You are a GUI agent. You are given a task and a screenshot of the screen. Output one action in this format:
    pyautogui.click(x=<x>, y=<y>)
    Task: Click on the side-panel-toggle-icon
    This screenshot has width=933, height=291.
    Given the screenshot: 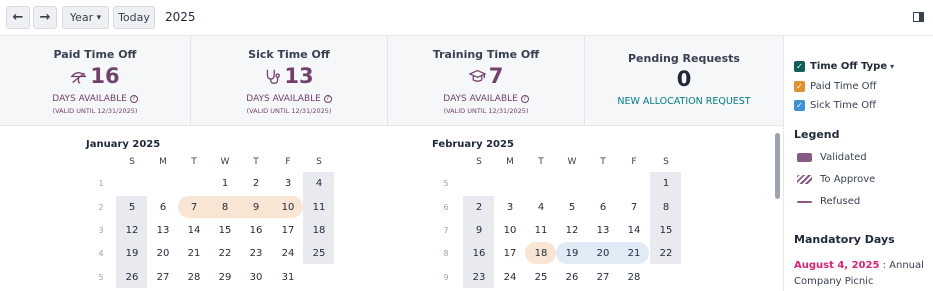 What is the action you would take?
    pyautogui.click(x=918, y=17)
    